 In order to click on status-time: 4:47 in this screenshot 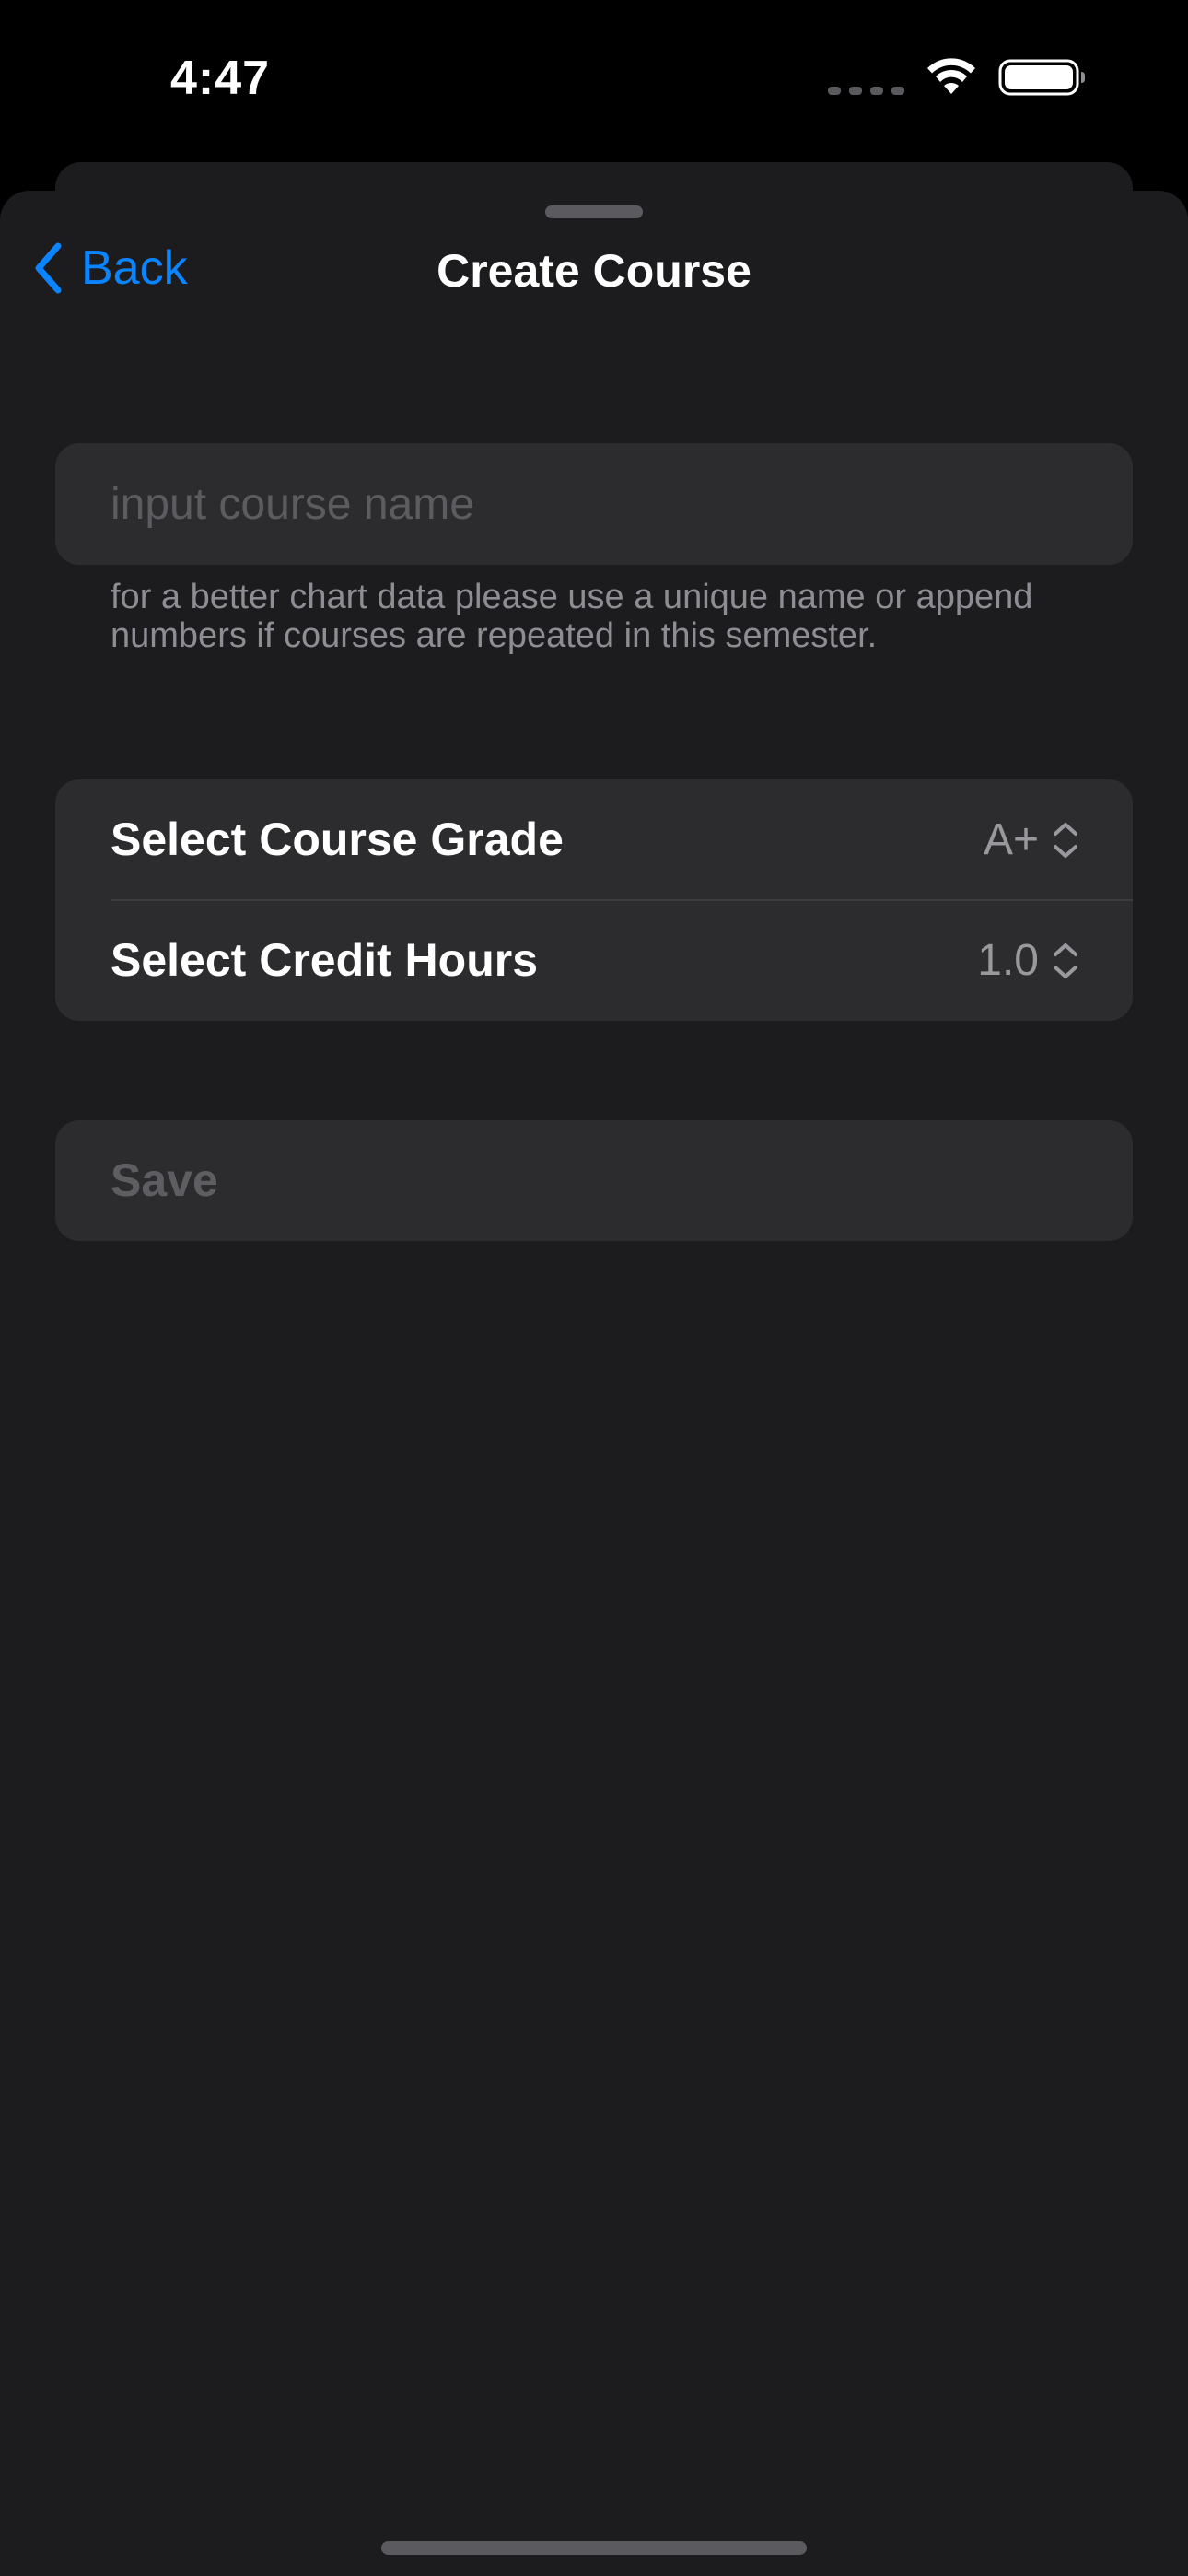, I will do `click(220, 78)`.